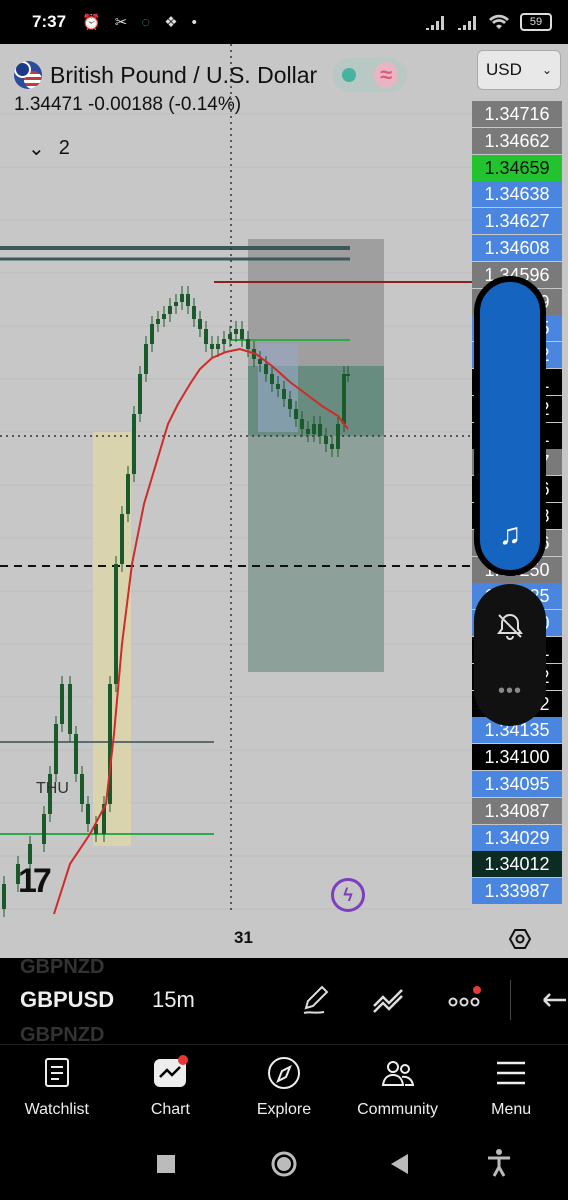  What do you see at coordinates (171, 22) in the screenshot?
I see `dropbox-icon: ❖` at bounding box center [171, 22].